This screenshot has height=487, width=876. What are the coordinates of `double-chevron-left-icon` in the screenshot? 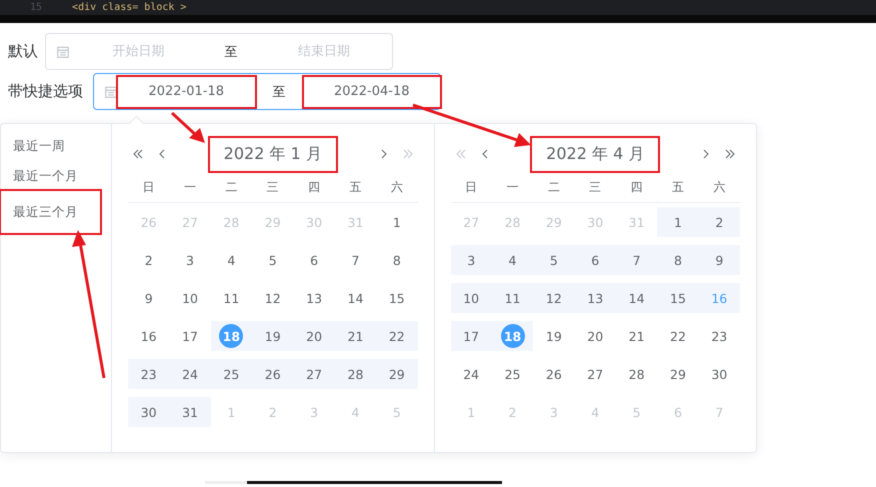 It's located at (138, 154).